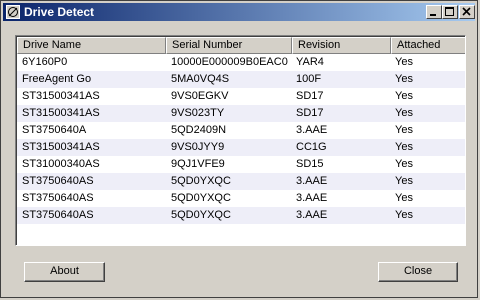  Describe the element at coordinates (229, 45) in the screenshot. I see `column-header-serial-number: Serial Number` at that location.